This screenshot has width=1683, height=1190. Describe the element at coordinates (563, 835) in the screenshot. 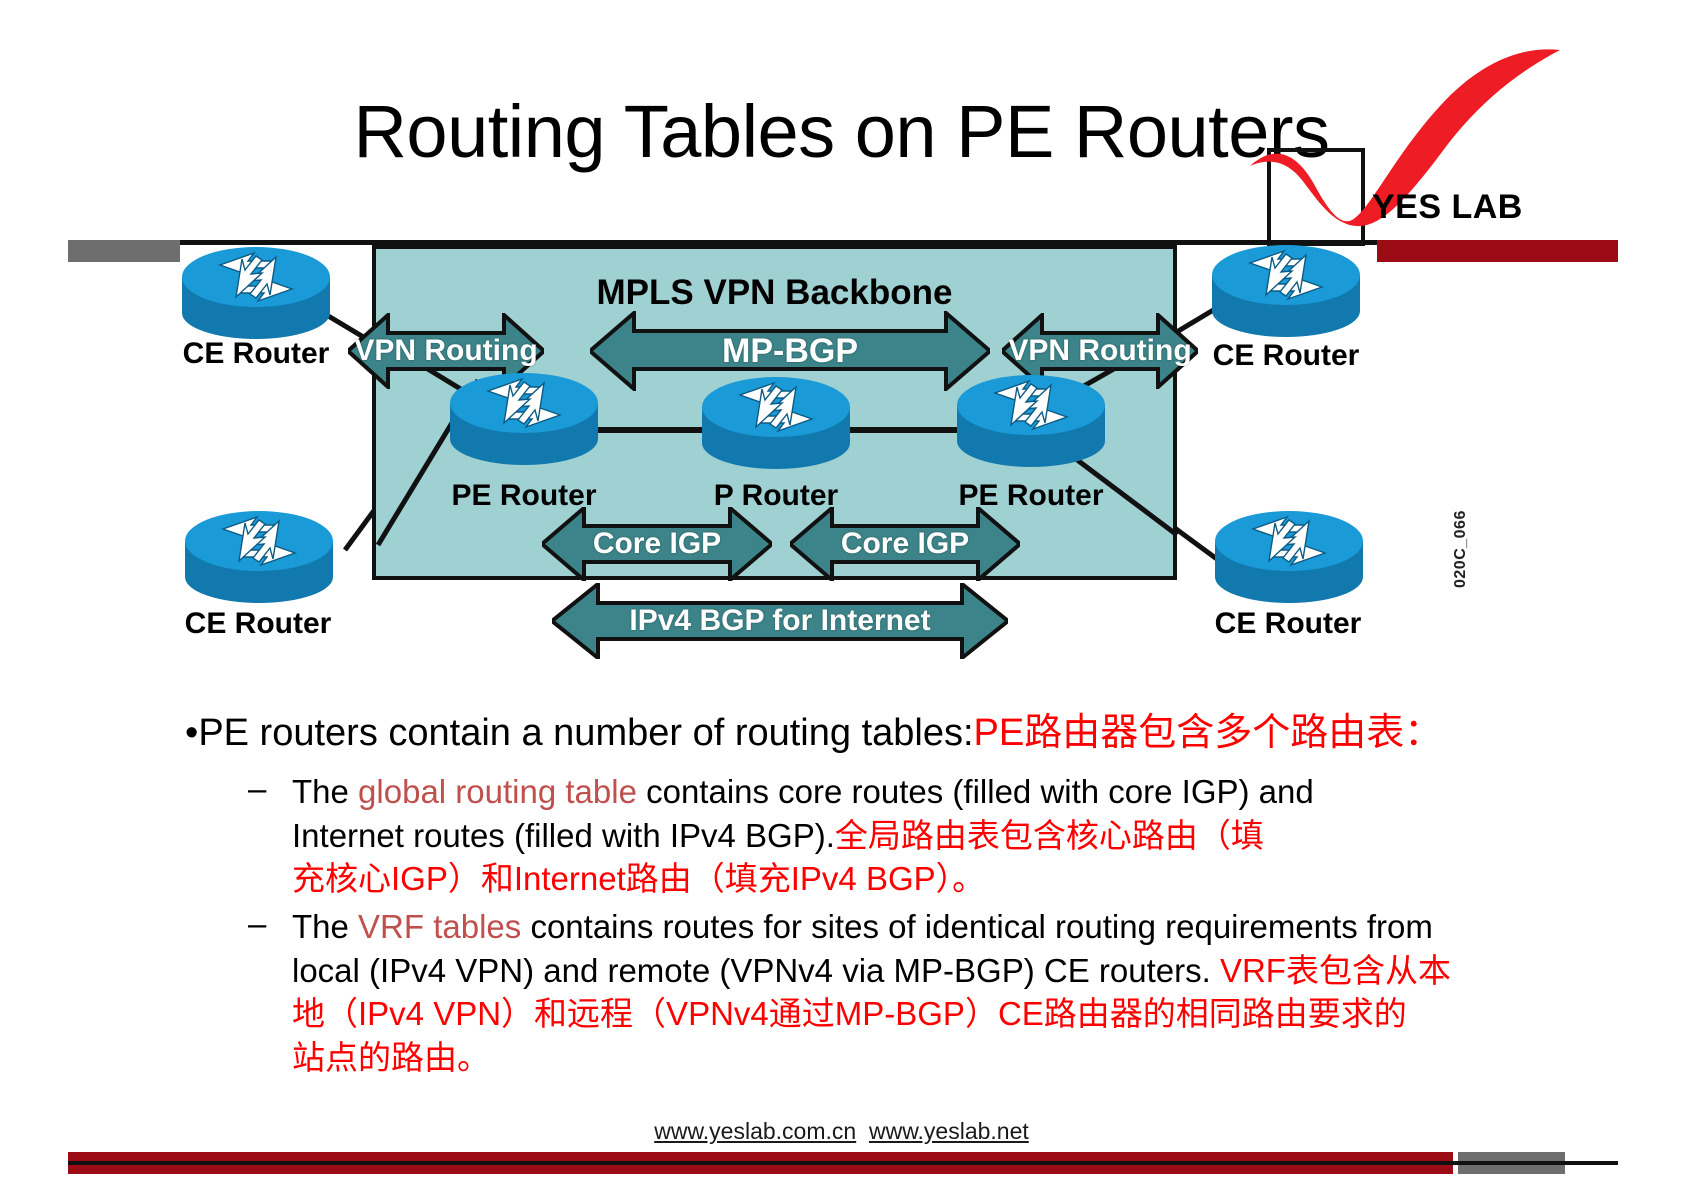

I see `sub1-line2-a: Internet routes (filled with IPv4 BGP).` at that location.